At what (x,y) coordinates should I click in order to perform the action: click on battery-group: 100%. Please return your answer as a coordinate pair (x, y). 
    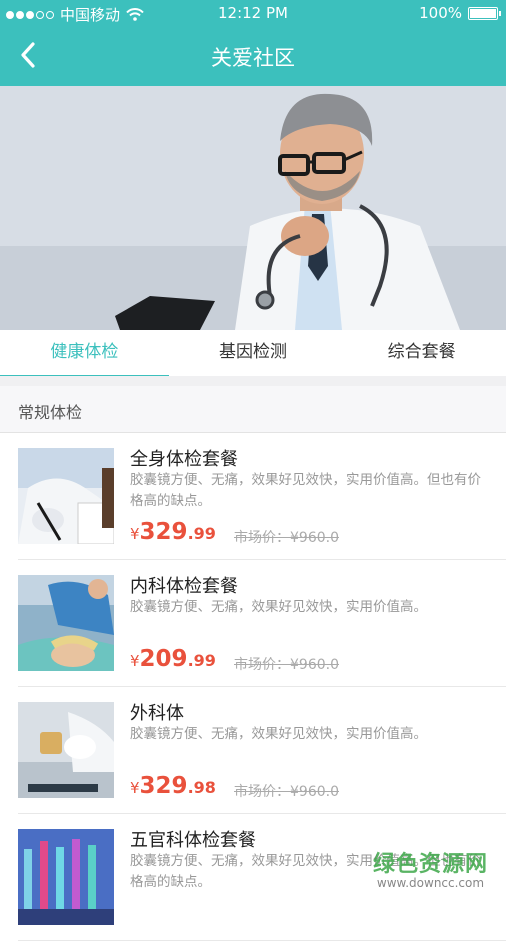
    Looking at the image, I should click on (460, 13).